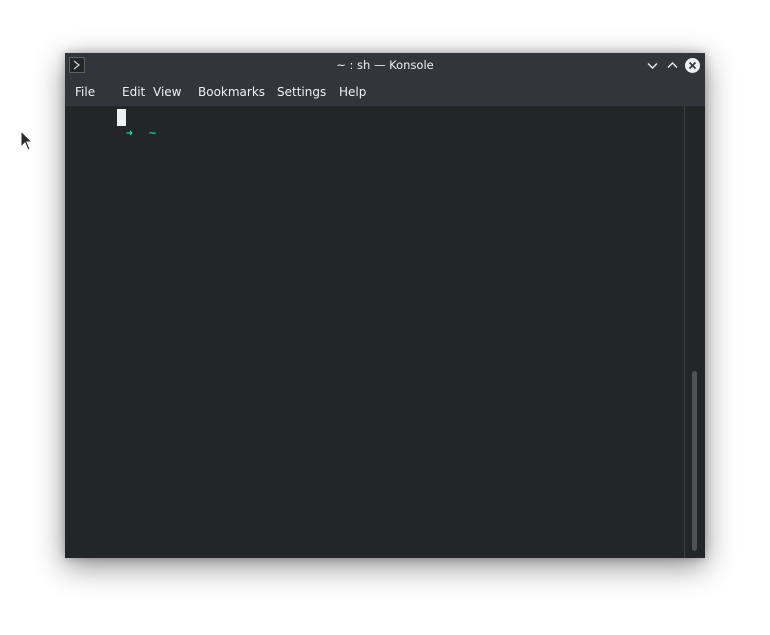 The width and height of the screenshot is (770, 635). I want to click on prompt-directory: ~, so click(153, 133).